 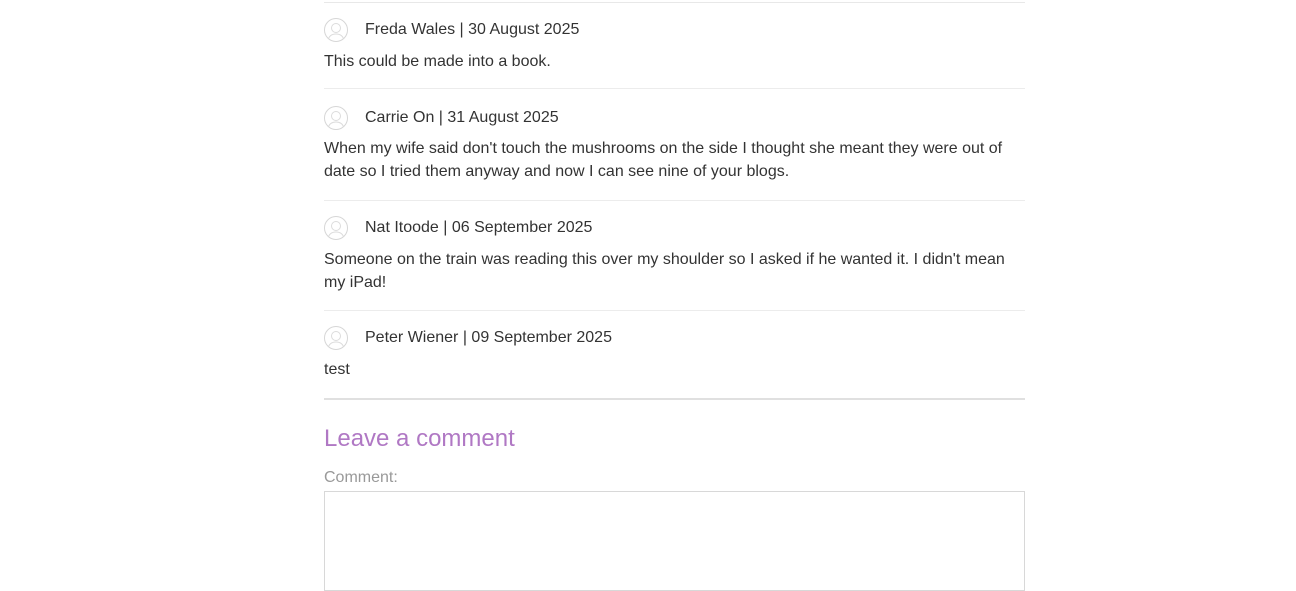 What do you see at coordinates (479, 227) in the screenshot?
I see `comment-author-date: Nat Itoode | 06 September 2025` at bounding box center [479, 227].